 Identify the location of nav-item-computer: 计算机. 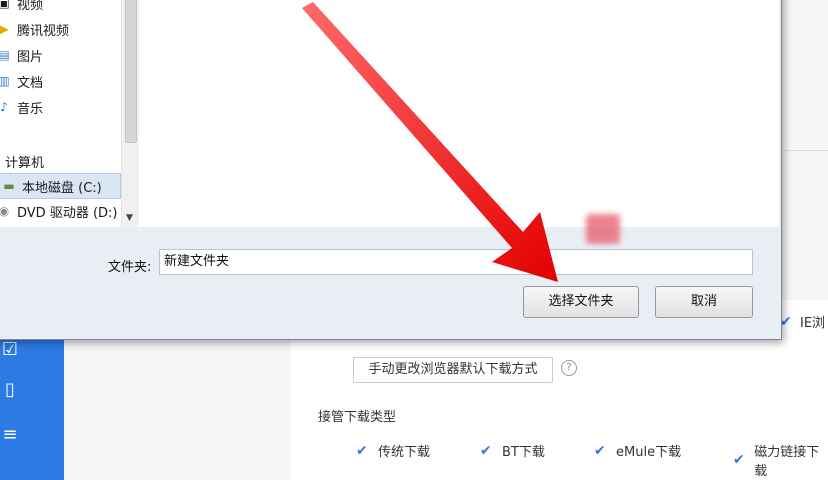
(22, 161).